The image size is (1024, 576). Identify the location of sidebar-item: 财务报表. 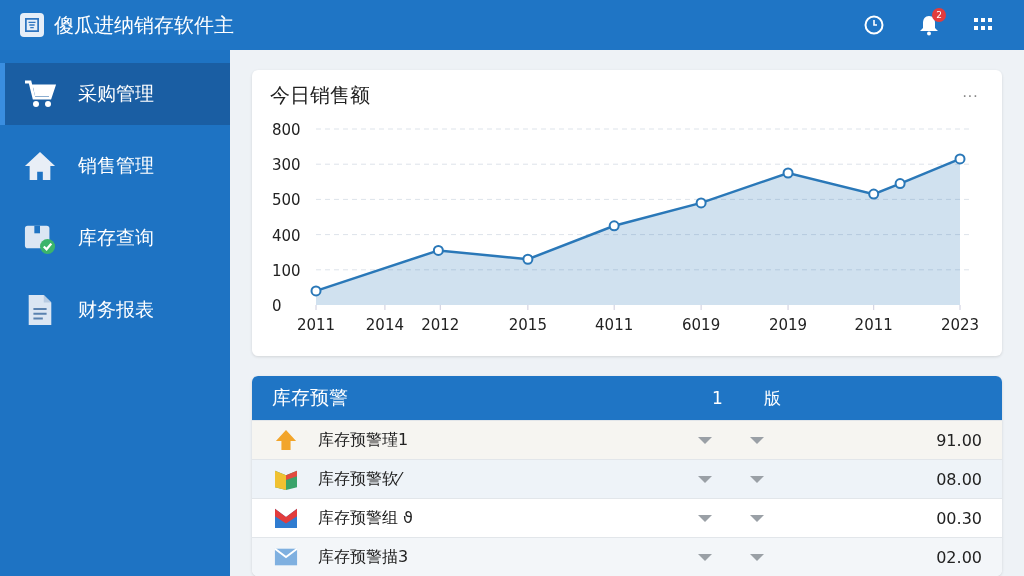
(115, 310).